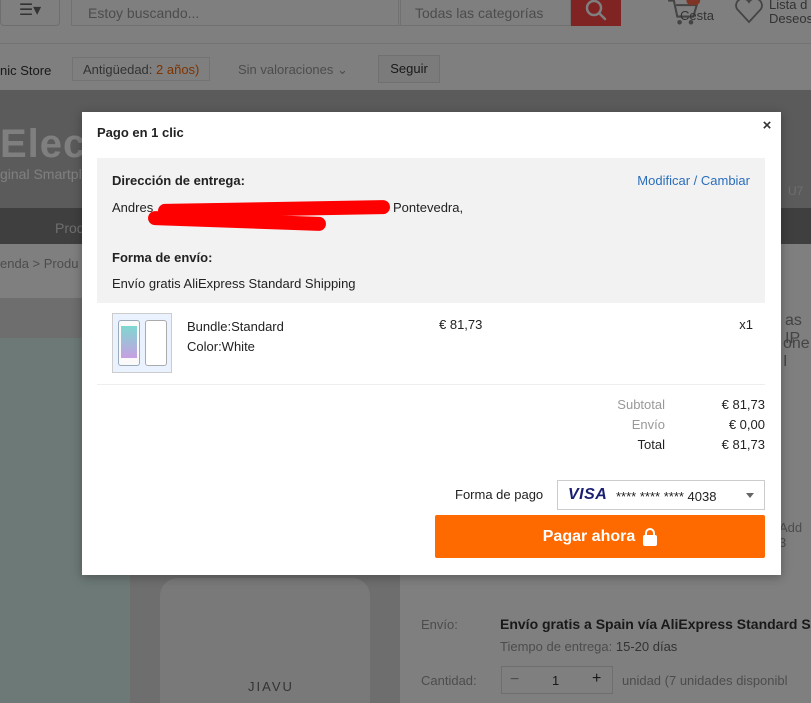 The width and height of the screenshot is (811, 703). I want to click on item-bundle: Bundle:Standard, so click(235, 326).